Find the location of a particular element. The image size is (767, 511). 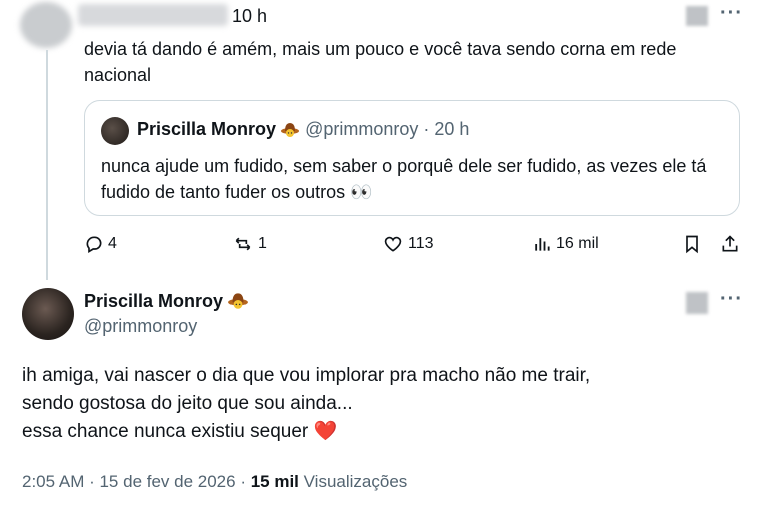

reply-author-redacted is located at coordinates (153, 15).